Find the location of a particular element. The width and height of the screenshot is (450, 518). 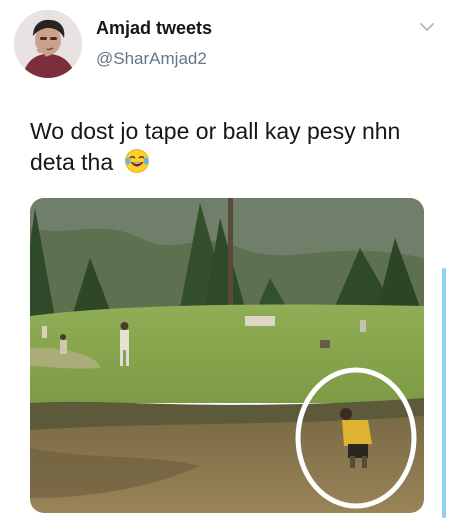

avatar-image is located at coordinates (48, 44).